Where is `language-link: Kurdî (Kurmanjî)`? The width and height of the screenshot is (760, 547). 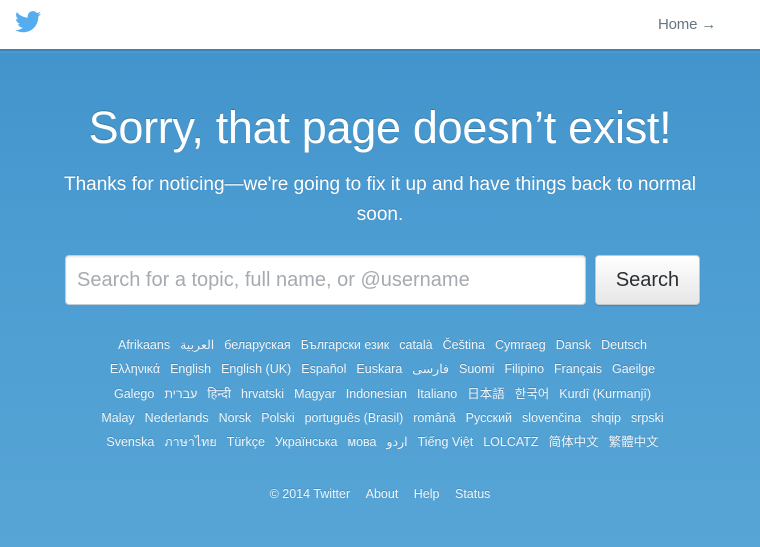
language-link: Kurdî (Kurmanjî) is located at coordinates (605, 394).